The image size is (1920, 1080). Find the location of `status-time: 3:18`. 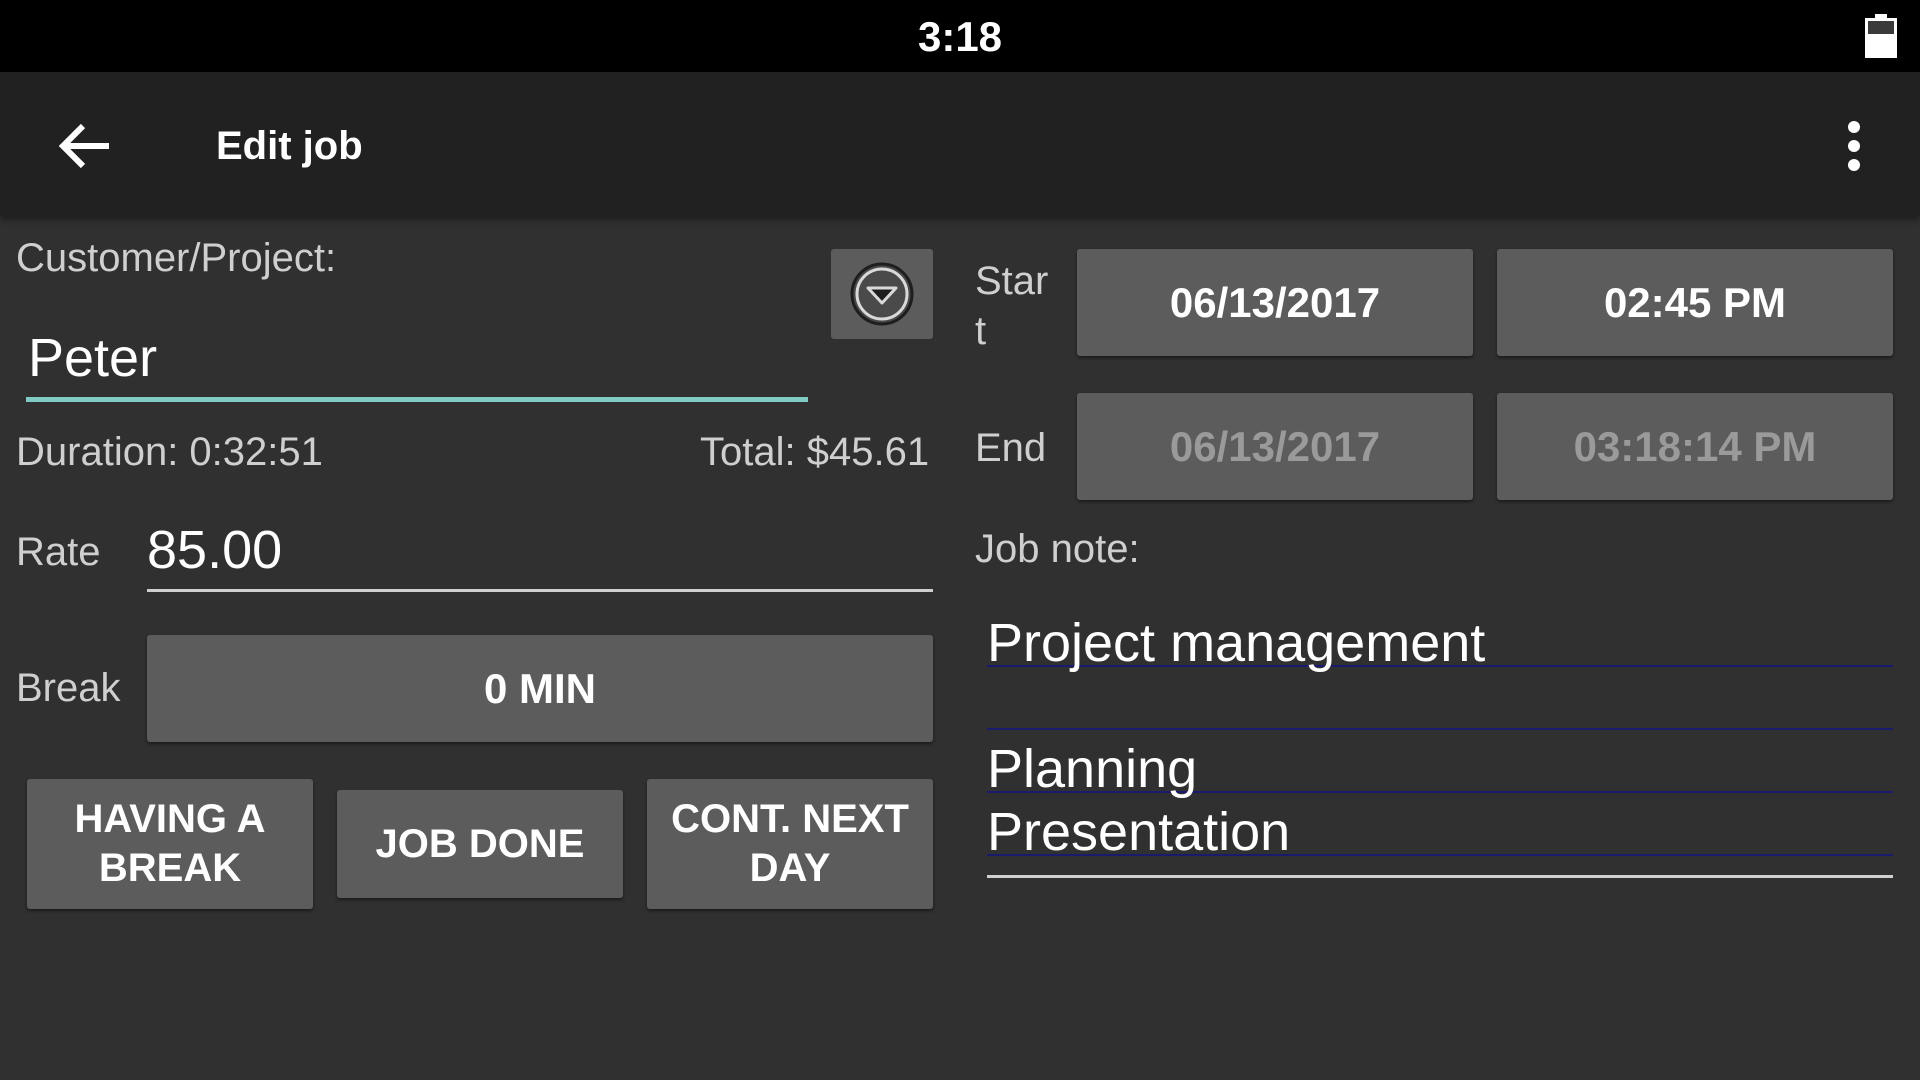

status-time: 3:18 is located at coordinates (960, 36).